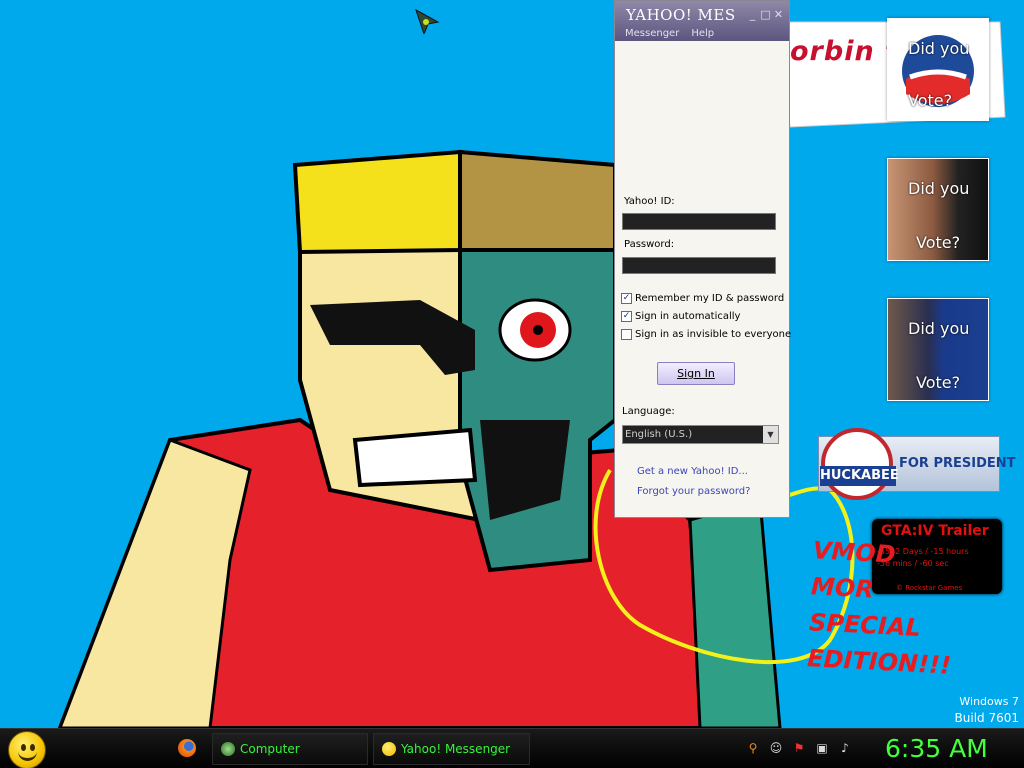 This screenshot has width=1024, height=768. Describe the element at coordinates (881, 607) in the screenshot. I see `vmod-edition-text: VMOD MOR SPECIAL EDITION!!!` at that location.